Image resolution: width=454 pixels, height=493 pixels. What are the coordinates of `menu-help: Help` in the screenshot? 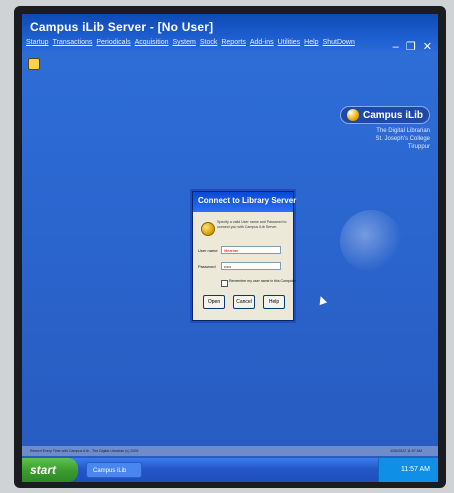 It's located at (311, 46).